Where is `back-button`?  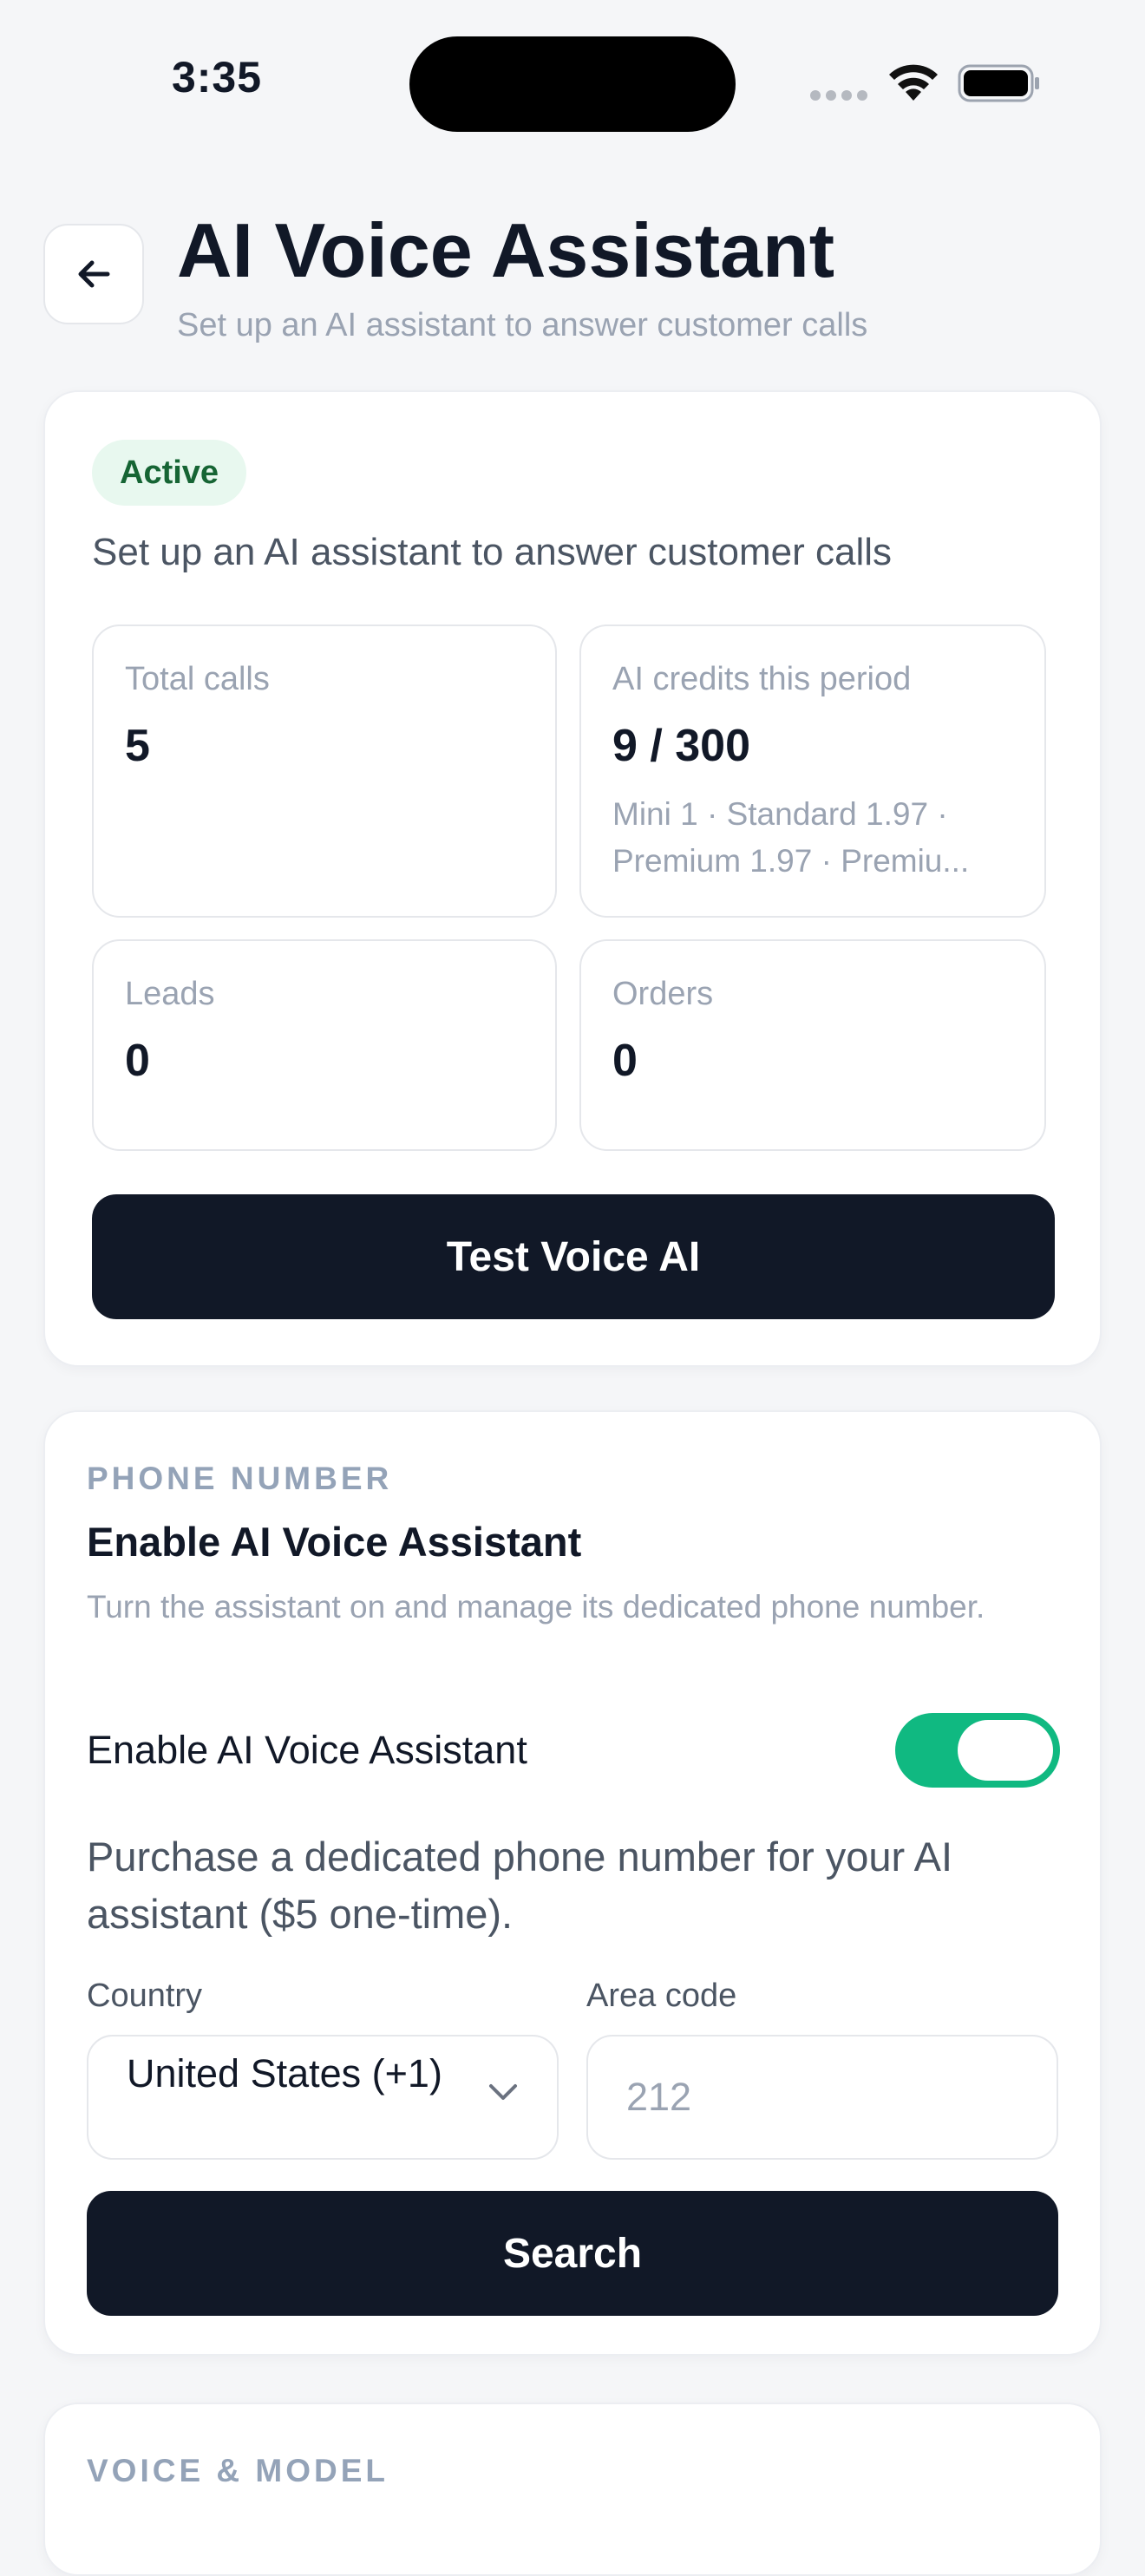 back-button is located at coordinates (93, 274).